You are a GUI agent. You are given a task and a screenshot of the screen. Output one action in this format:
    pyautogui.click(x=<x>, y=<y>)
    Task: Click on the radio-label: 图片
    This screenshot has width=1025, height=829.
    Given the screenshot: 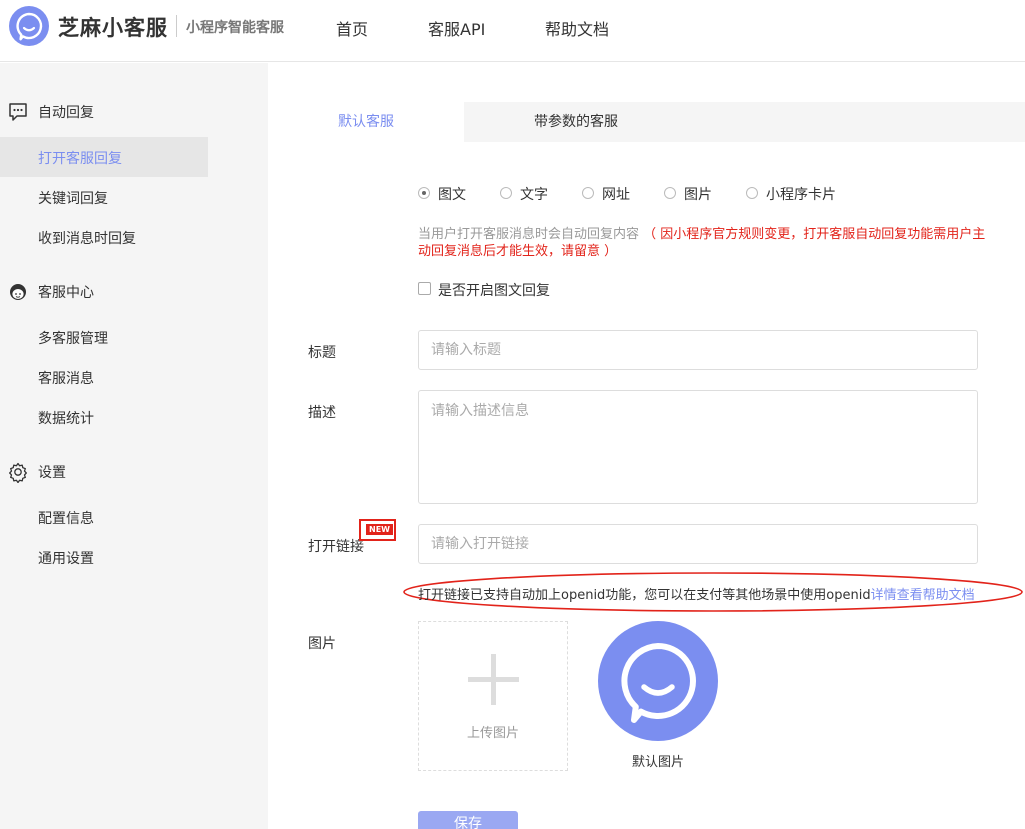 What is the action you would take?
    pyautogui.click(x=698, y=195)
    